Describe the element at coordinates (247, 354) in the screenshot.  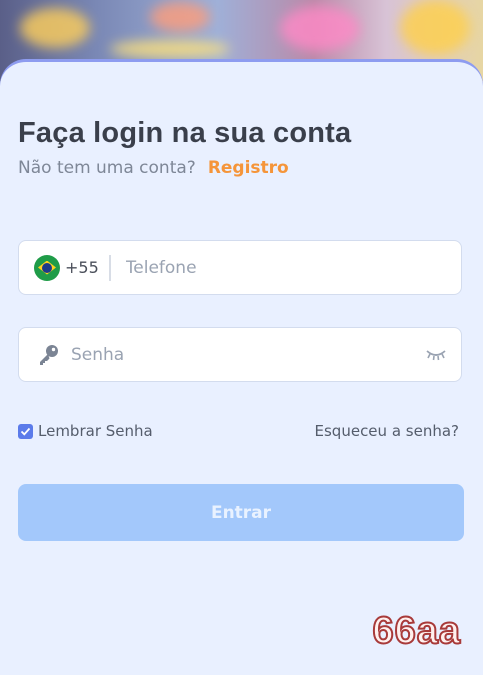
I see `password-input` at that location.